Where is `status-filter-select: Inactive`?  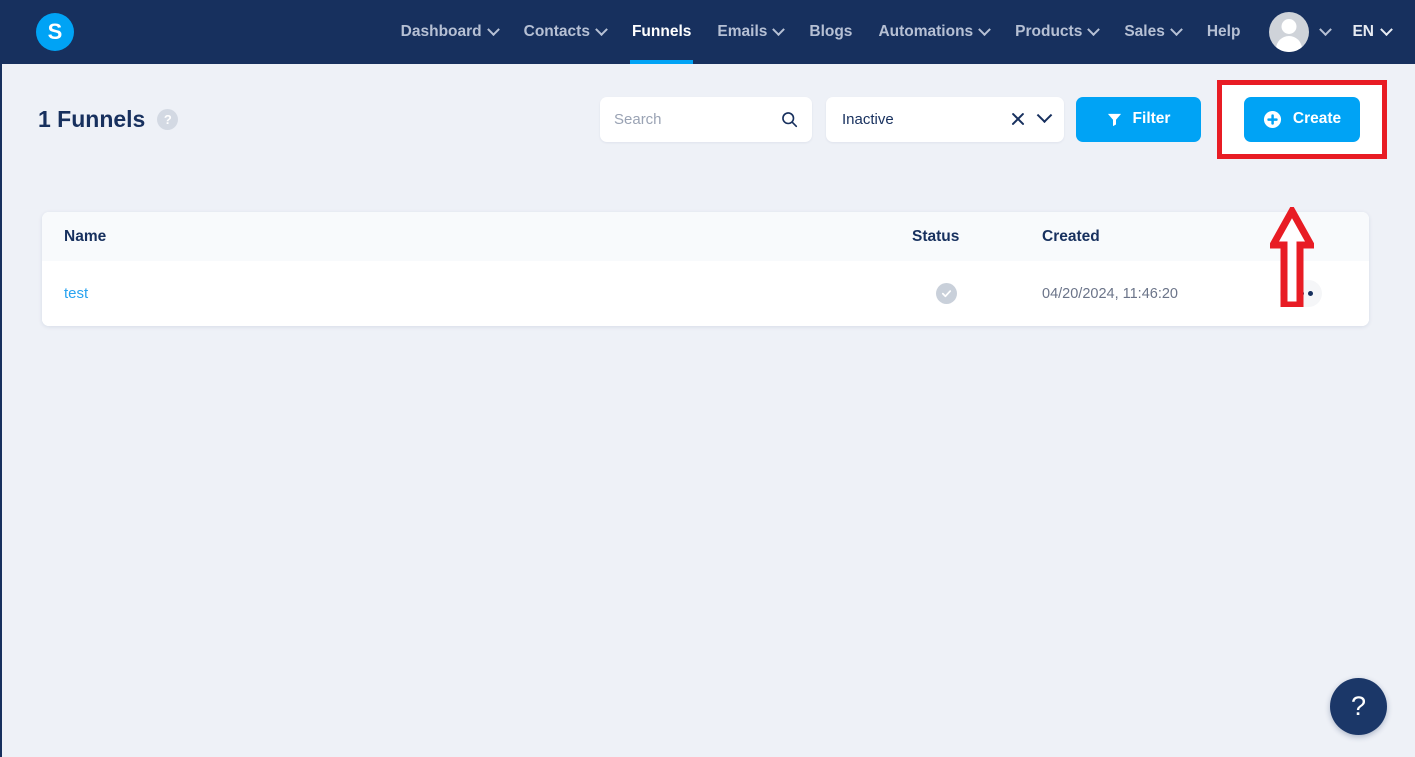
status-filter-select: Inactive is located at coordinates (945, 119).